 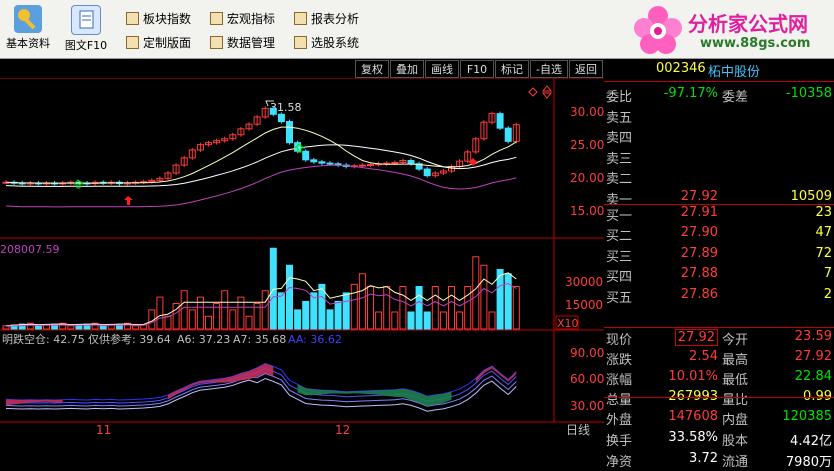 I want to click on row-value-2: 72, so click(x=823, y=253).